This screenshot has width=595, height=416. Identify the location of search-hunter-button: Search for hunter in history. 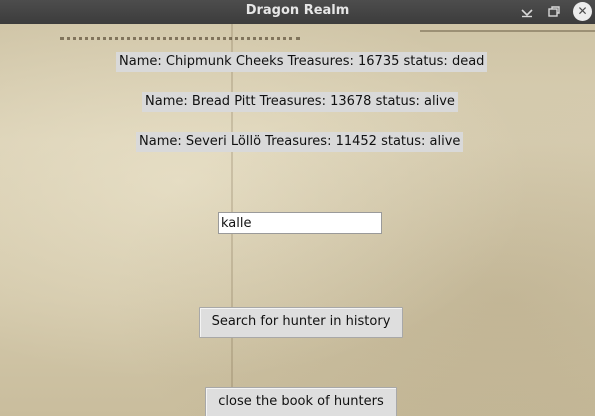
(301, 322).